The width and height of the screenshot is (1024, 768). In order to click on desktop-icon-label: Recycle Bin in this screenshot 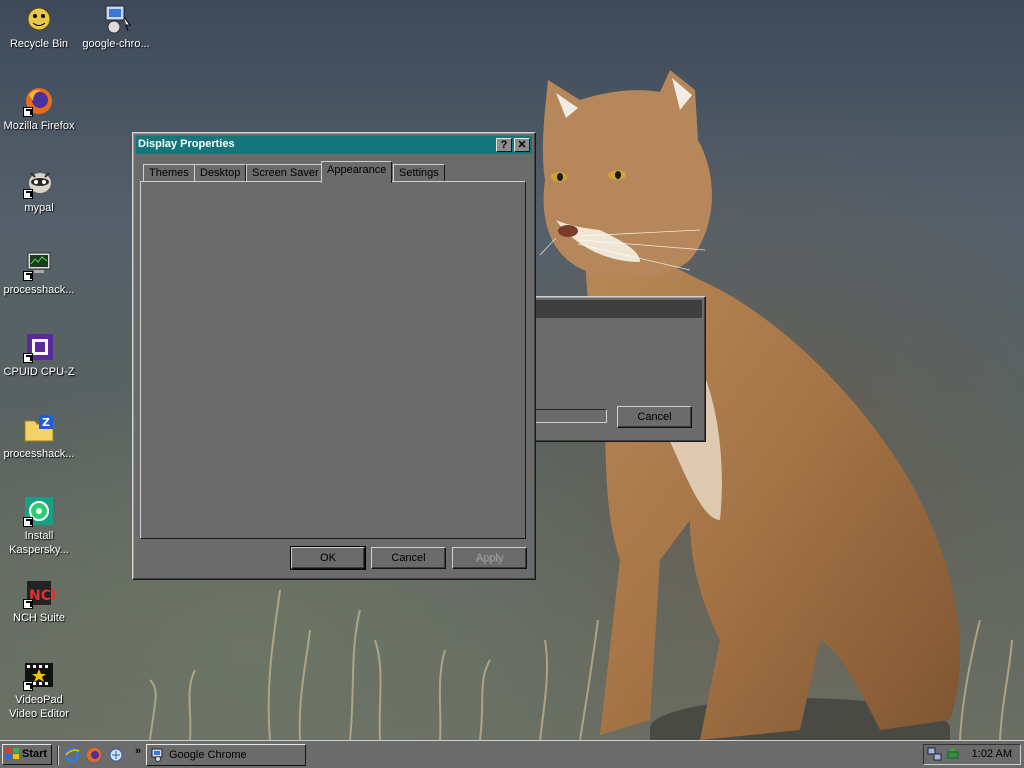, I will do `click(39, 44)`.